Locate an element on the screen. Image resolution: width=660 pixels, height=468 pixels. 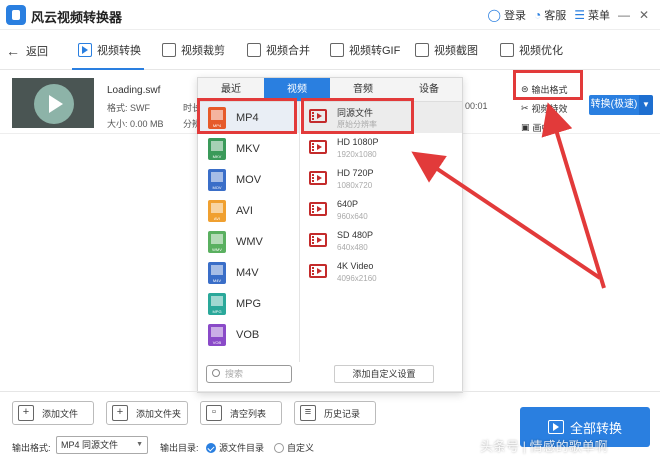
clear-list-button: ▫ 清空列表 is located at coordinates (241, 413).